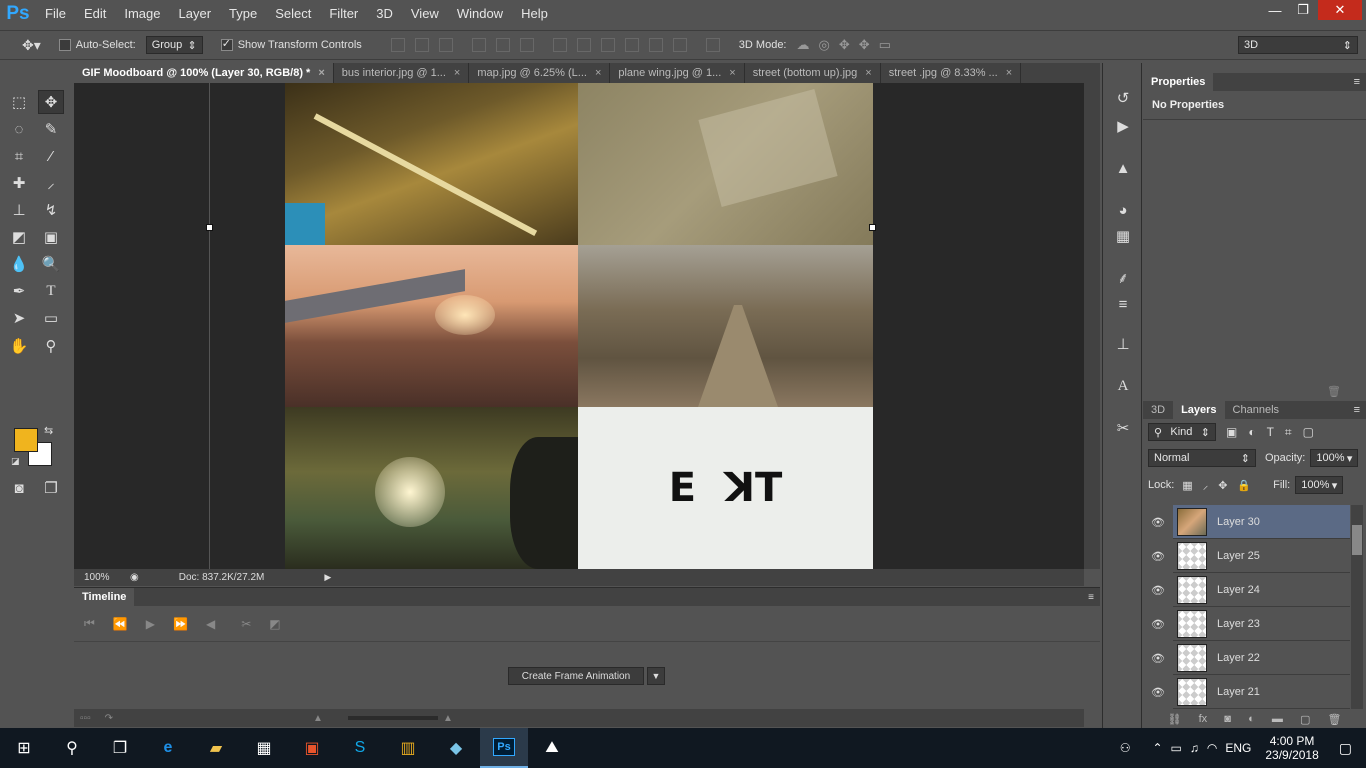  Describe the element at coordinates (1303, 10) in the screenshot. I see `restore-button: ❐` at that location.